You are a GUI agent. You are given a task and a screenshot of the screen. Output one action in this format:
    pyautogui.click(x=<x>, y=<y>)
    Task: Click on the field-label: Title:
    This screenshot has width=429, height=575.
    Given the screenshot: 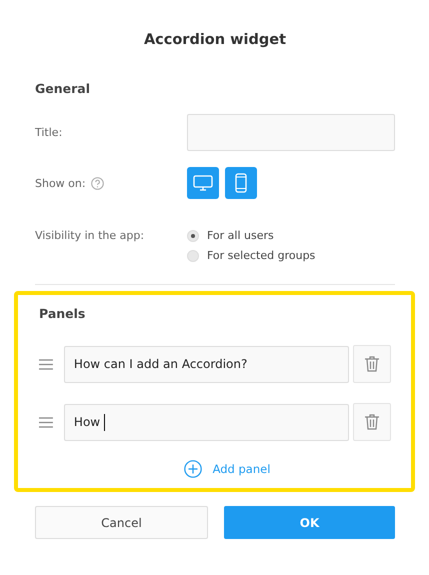 What is the action you would take?
    pyautogui.click(x=49, y=132)
    